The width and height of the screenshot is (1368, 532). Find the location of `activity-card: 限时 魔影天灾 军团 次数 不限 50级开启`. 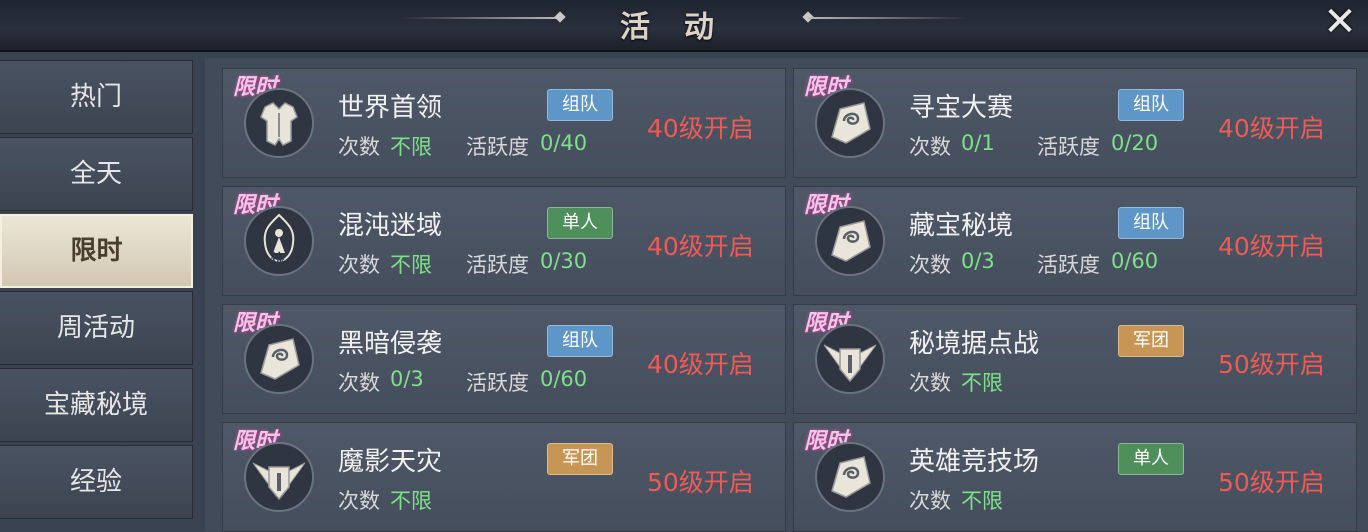

activity-card: 限时 魔影天灾 军团 次数 不限 50级开启 is located at coordinates (504, 477).